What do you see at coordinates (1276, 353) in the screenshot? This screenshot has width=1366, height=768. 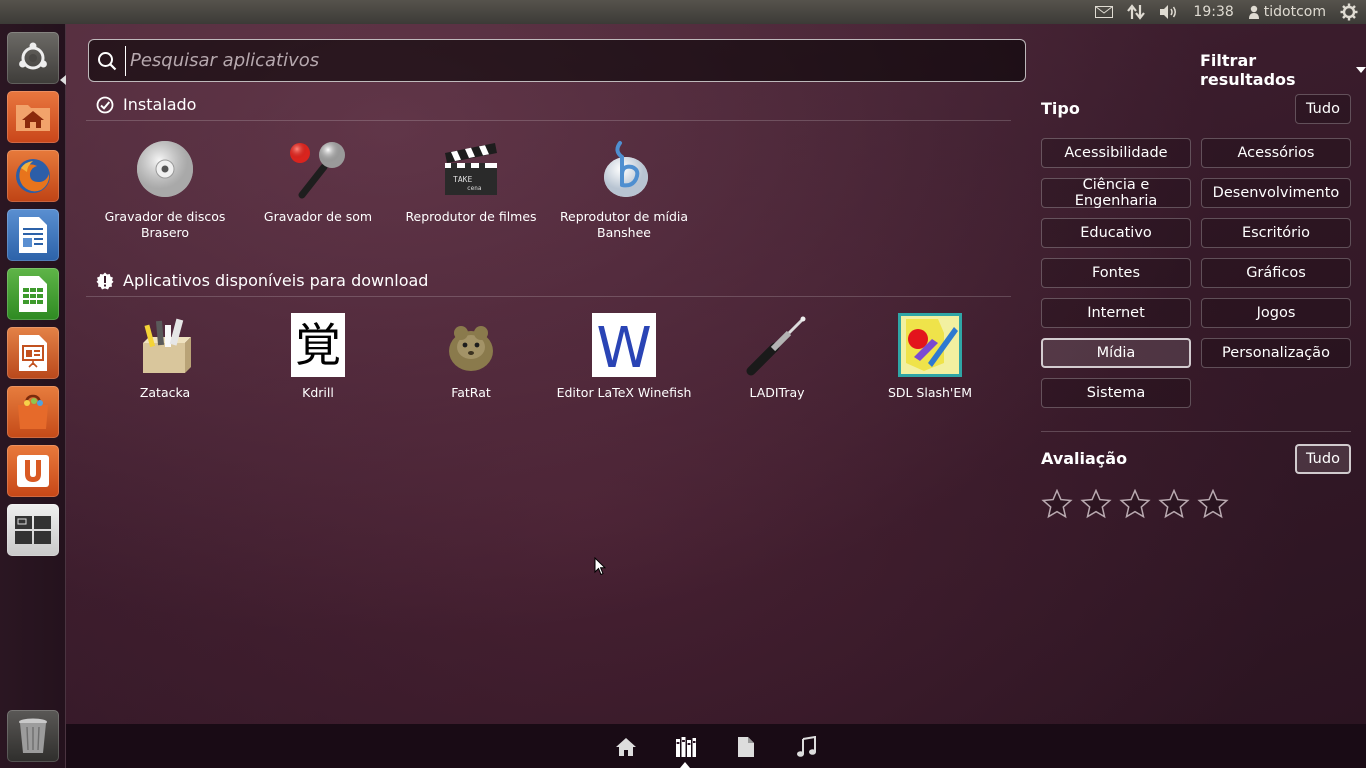 I see `filter-option-personalizacao: Personalização` at bounding box center [1276, 353].